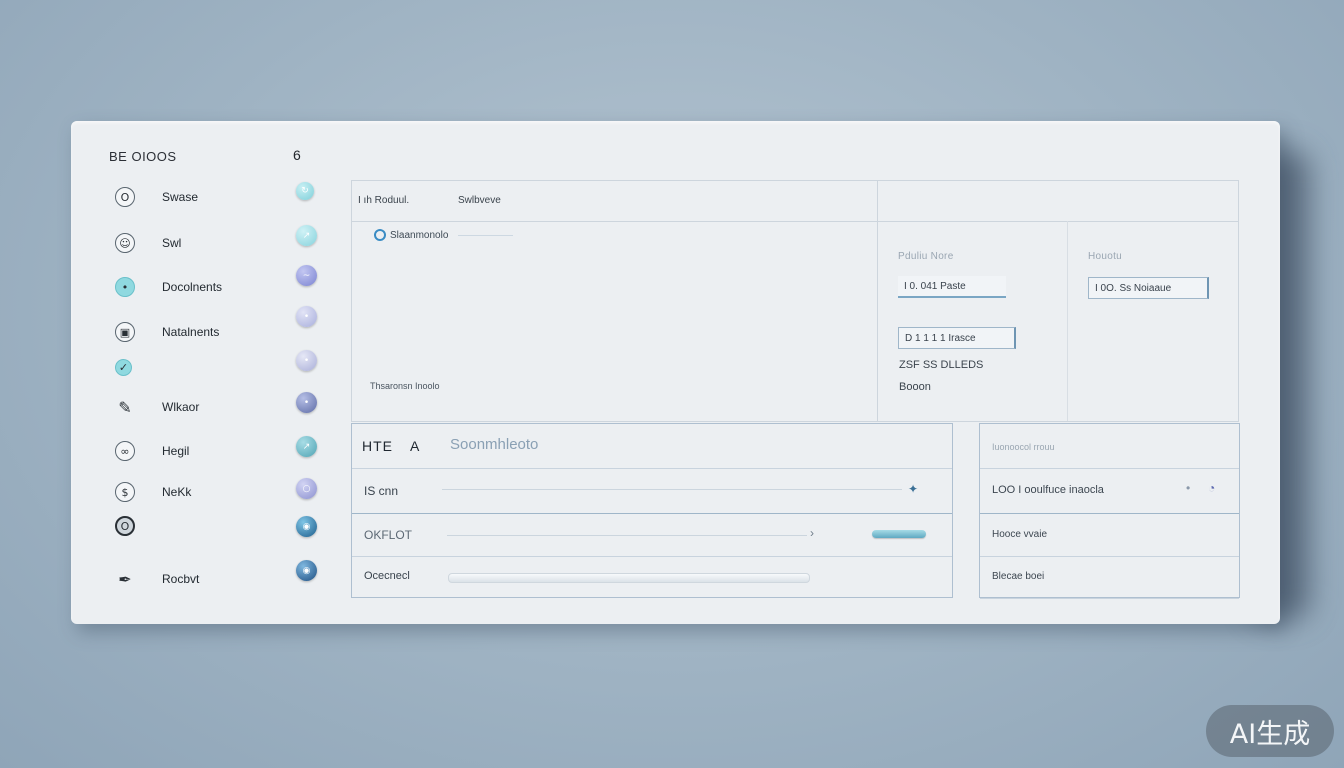  What do you see at coordinates (405, 386) in the screenshot?
I see `footnote-text: Thsaronsn Inoolo` at bounding box center [405, 386].